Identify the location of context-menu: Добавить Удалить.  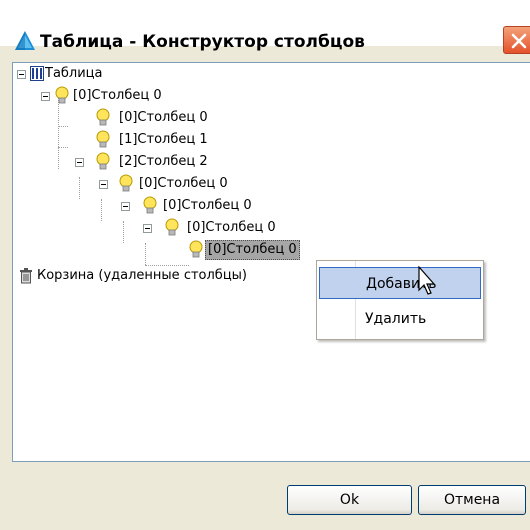
(400, 300).